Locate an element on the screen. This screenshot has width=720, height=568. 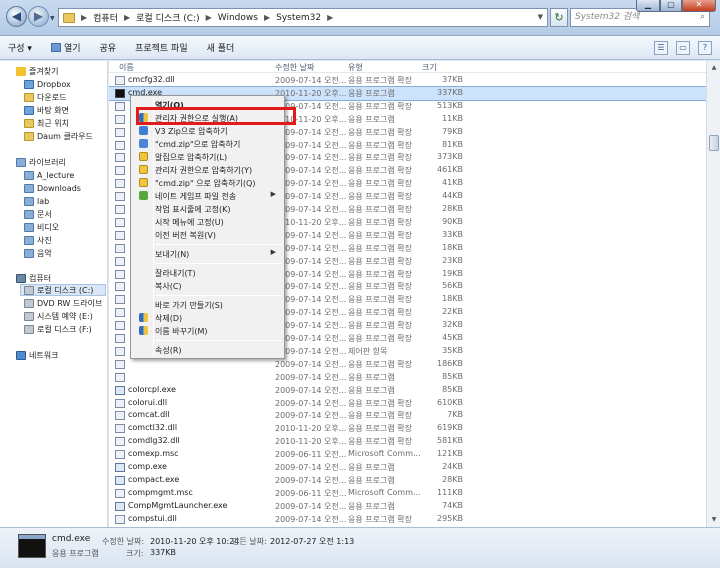
file-row: compact.exe 2009-07-14 오전... 응용 프로그램 28KB is located at coordinates (407, 480).